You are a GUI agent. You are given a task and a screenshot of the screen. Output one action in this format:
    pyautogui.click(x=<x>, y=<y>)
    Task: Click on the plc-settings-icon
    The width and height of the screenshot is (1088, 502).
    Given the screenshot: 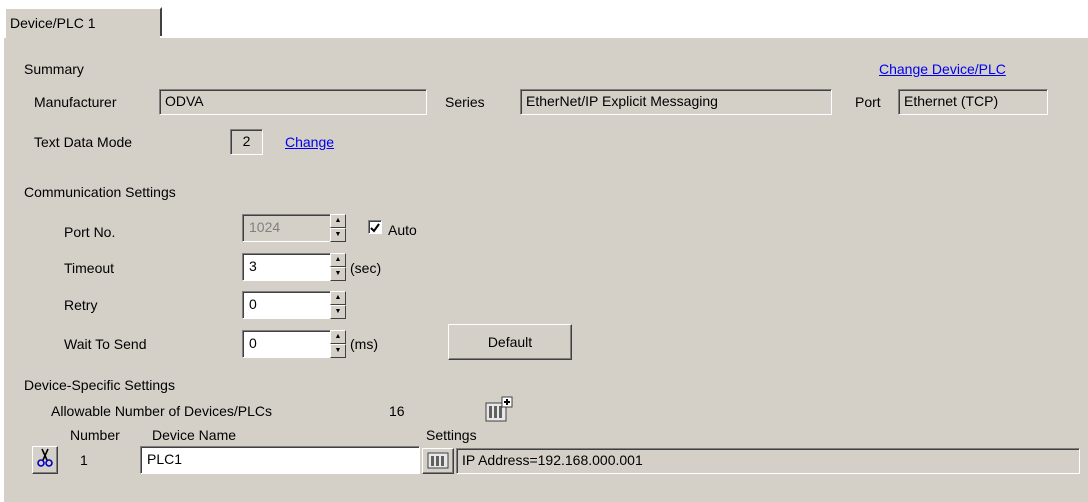 What is the action you would take?
    pyautogui.click(x=438, y=460)
    